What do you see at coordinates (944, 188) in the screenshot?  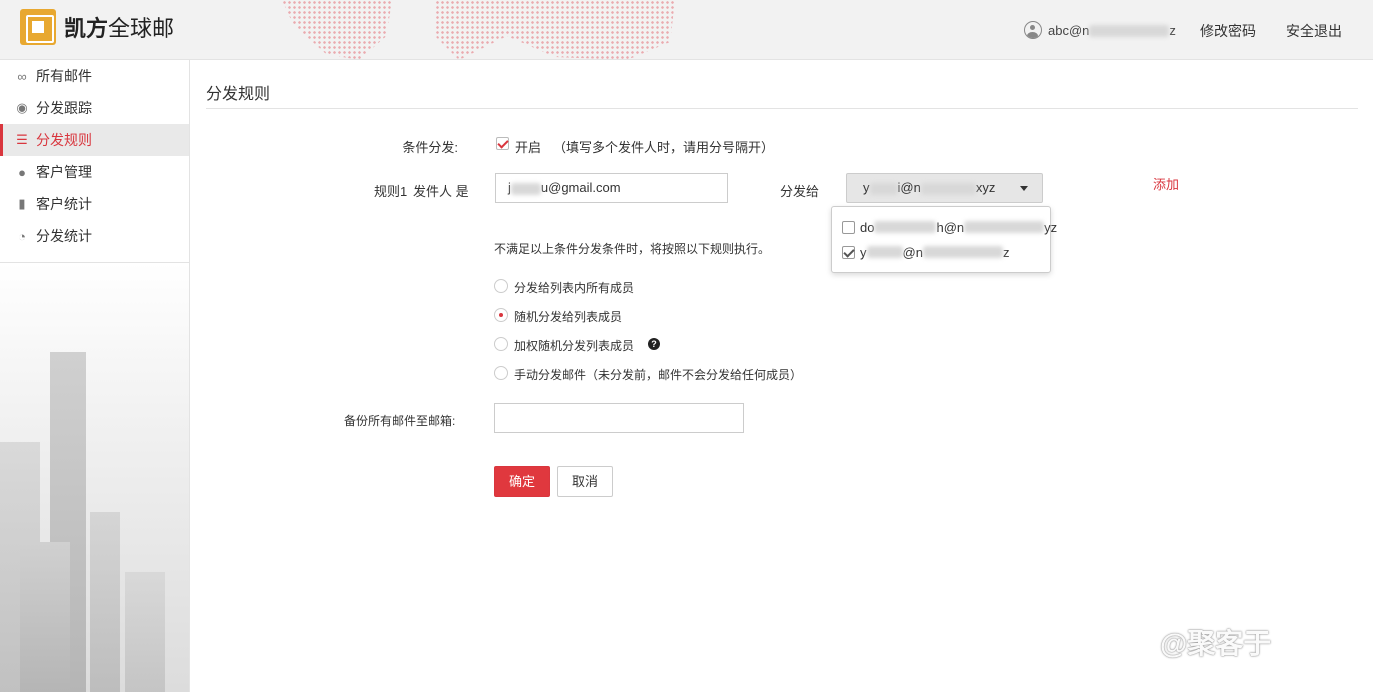 I see `distribute-to-select: y i@n xyz` at bounding box center [944, 188].